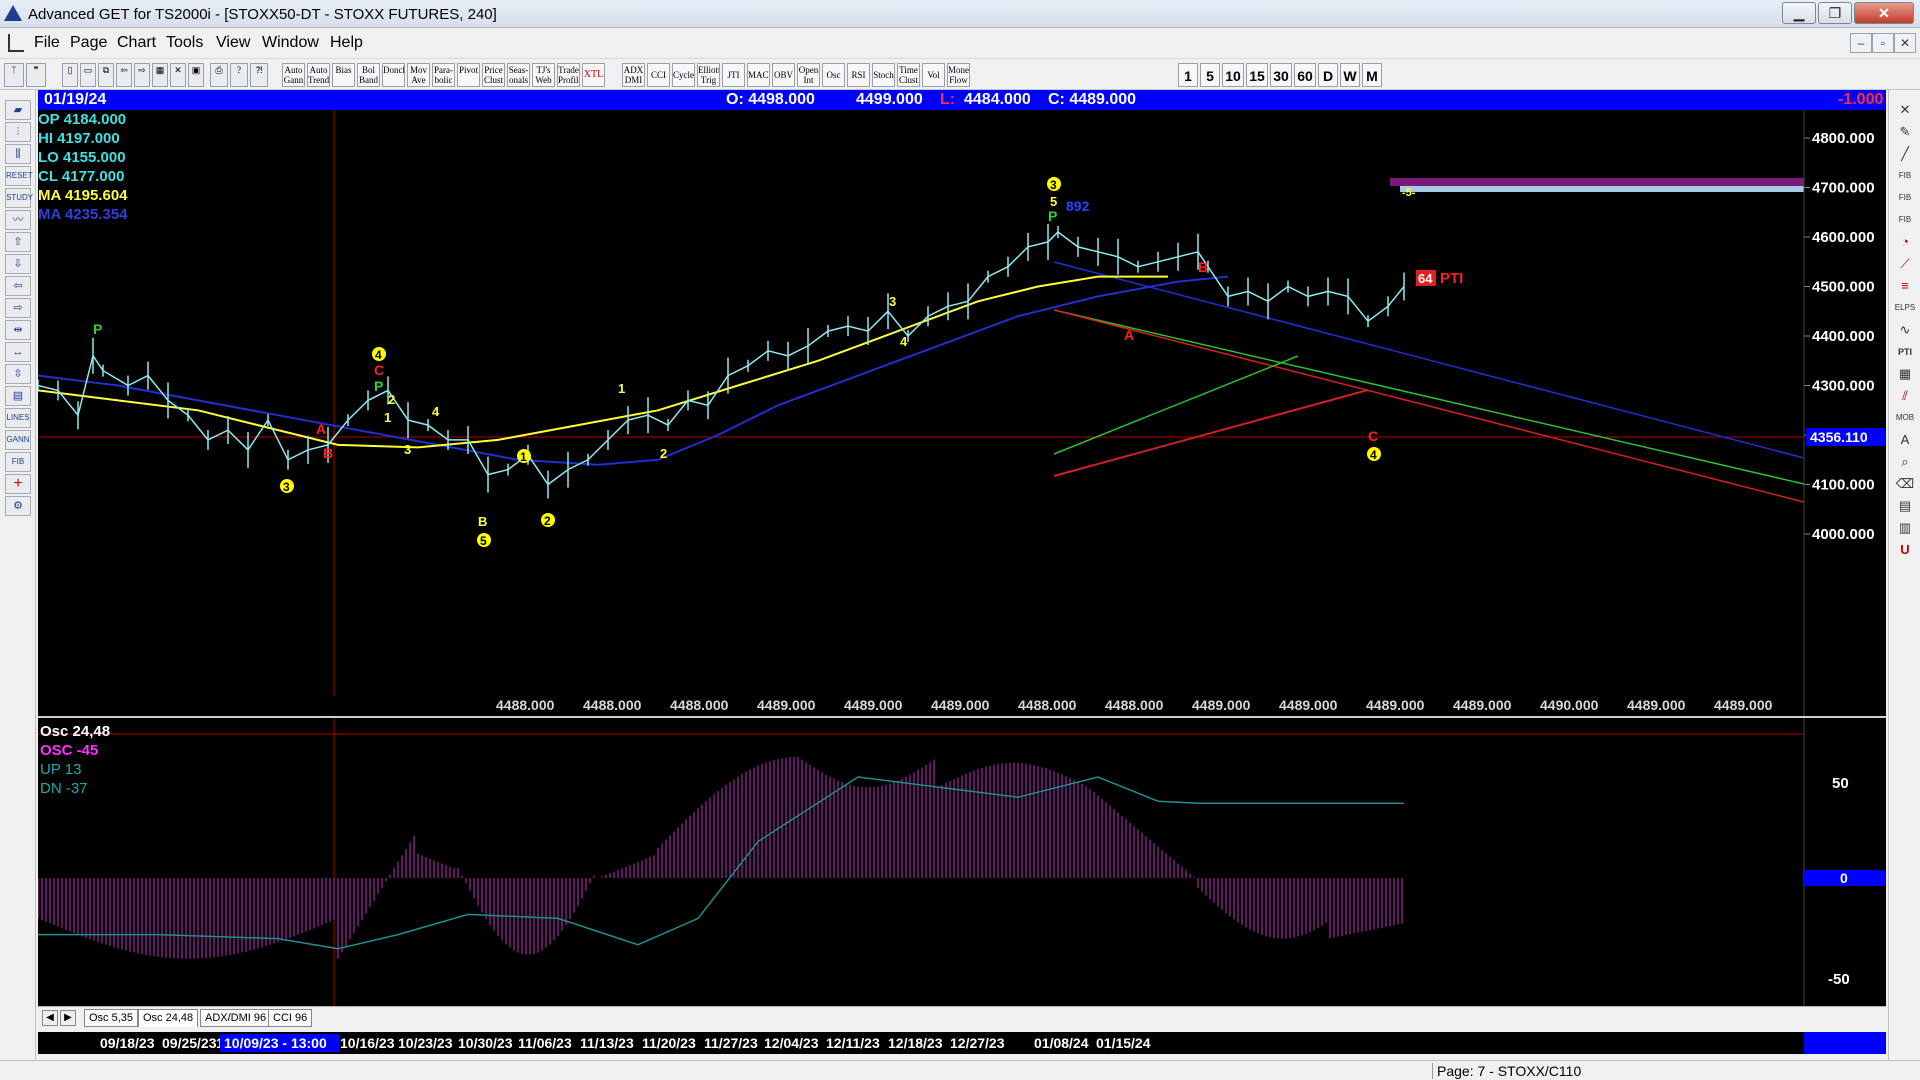  What do you see at coordinates (236, 1018) in the screenshot?
I see `tab-adx-dmi-96: ADX/DMI 96` at bounding box center [236, 1018].